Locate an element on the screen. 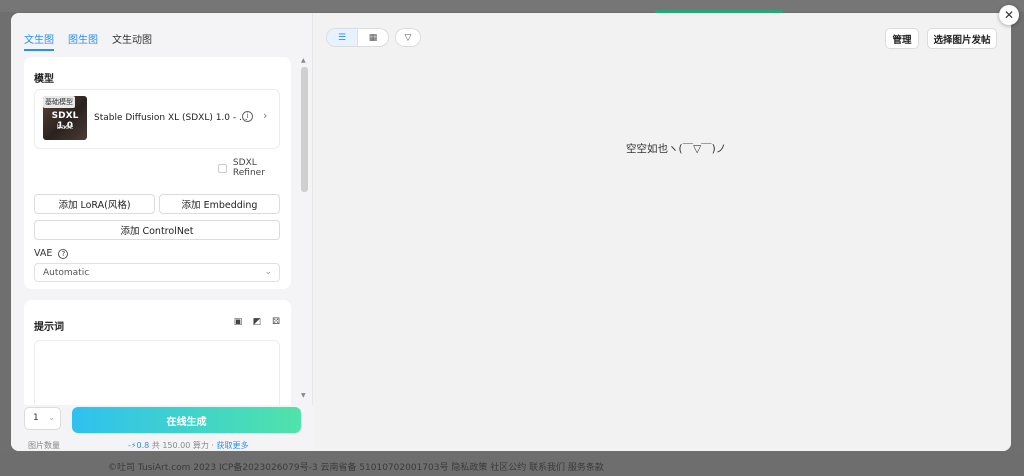 The width and height of the screenshot is (1024, 476). vae-select: Automatic ⌄ is located at coordinates (157, 272).